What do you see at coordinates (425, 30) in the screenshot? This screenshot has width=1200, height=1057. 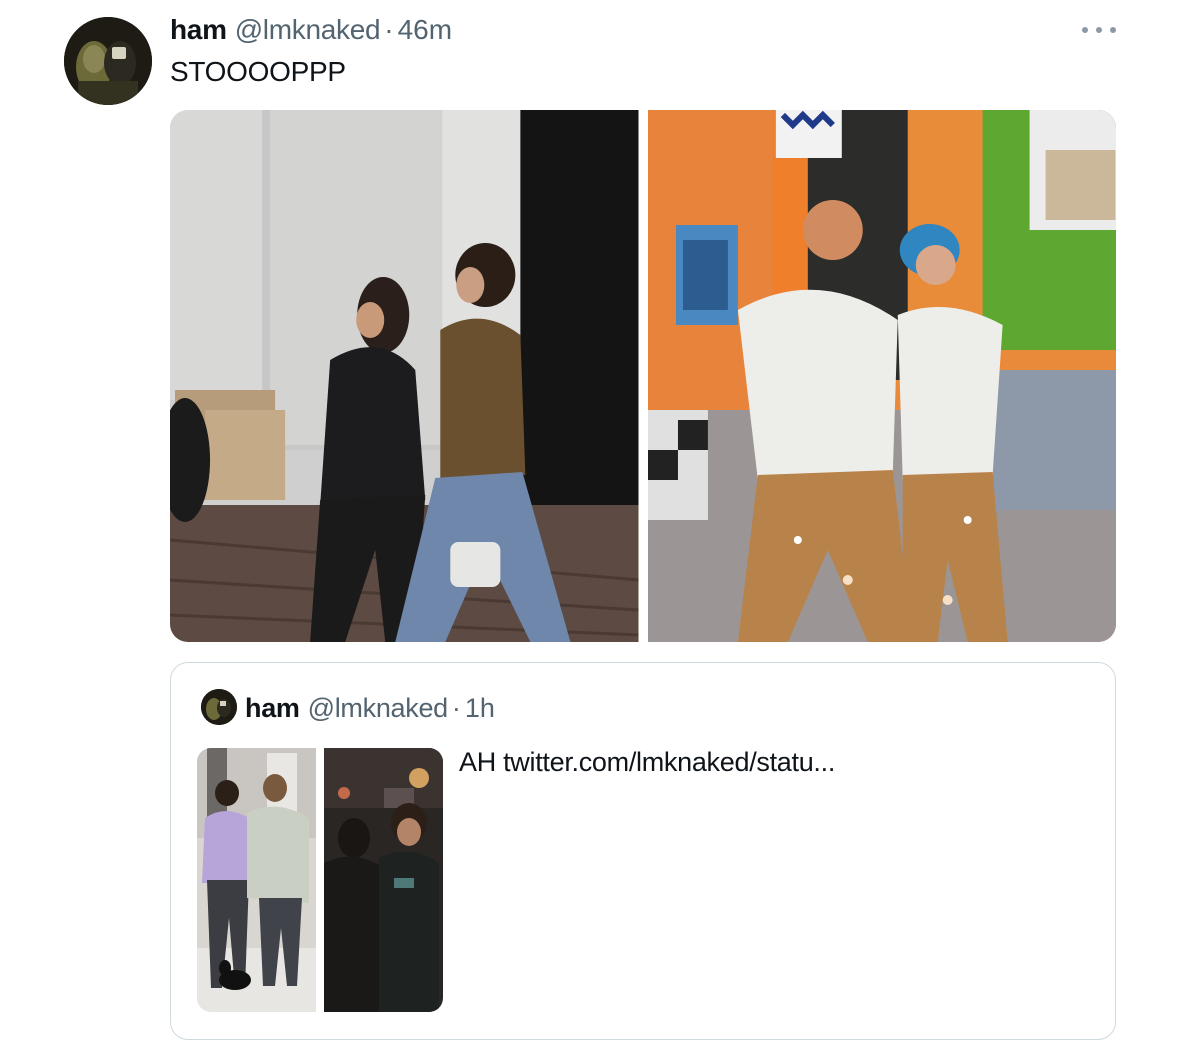 I see `timestamp: 46m` at bounding box center [425, 30].